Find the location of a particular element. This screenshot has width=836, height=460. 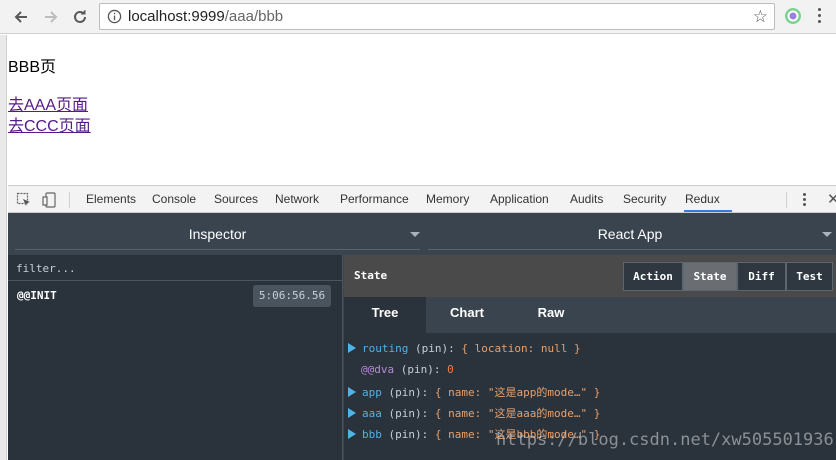

forward-icon is located at coordinates (51, 17).